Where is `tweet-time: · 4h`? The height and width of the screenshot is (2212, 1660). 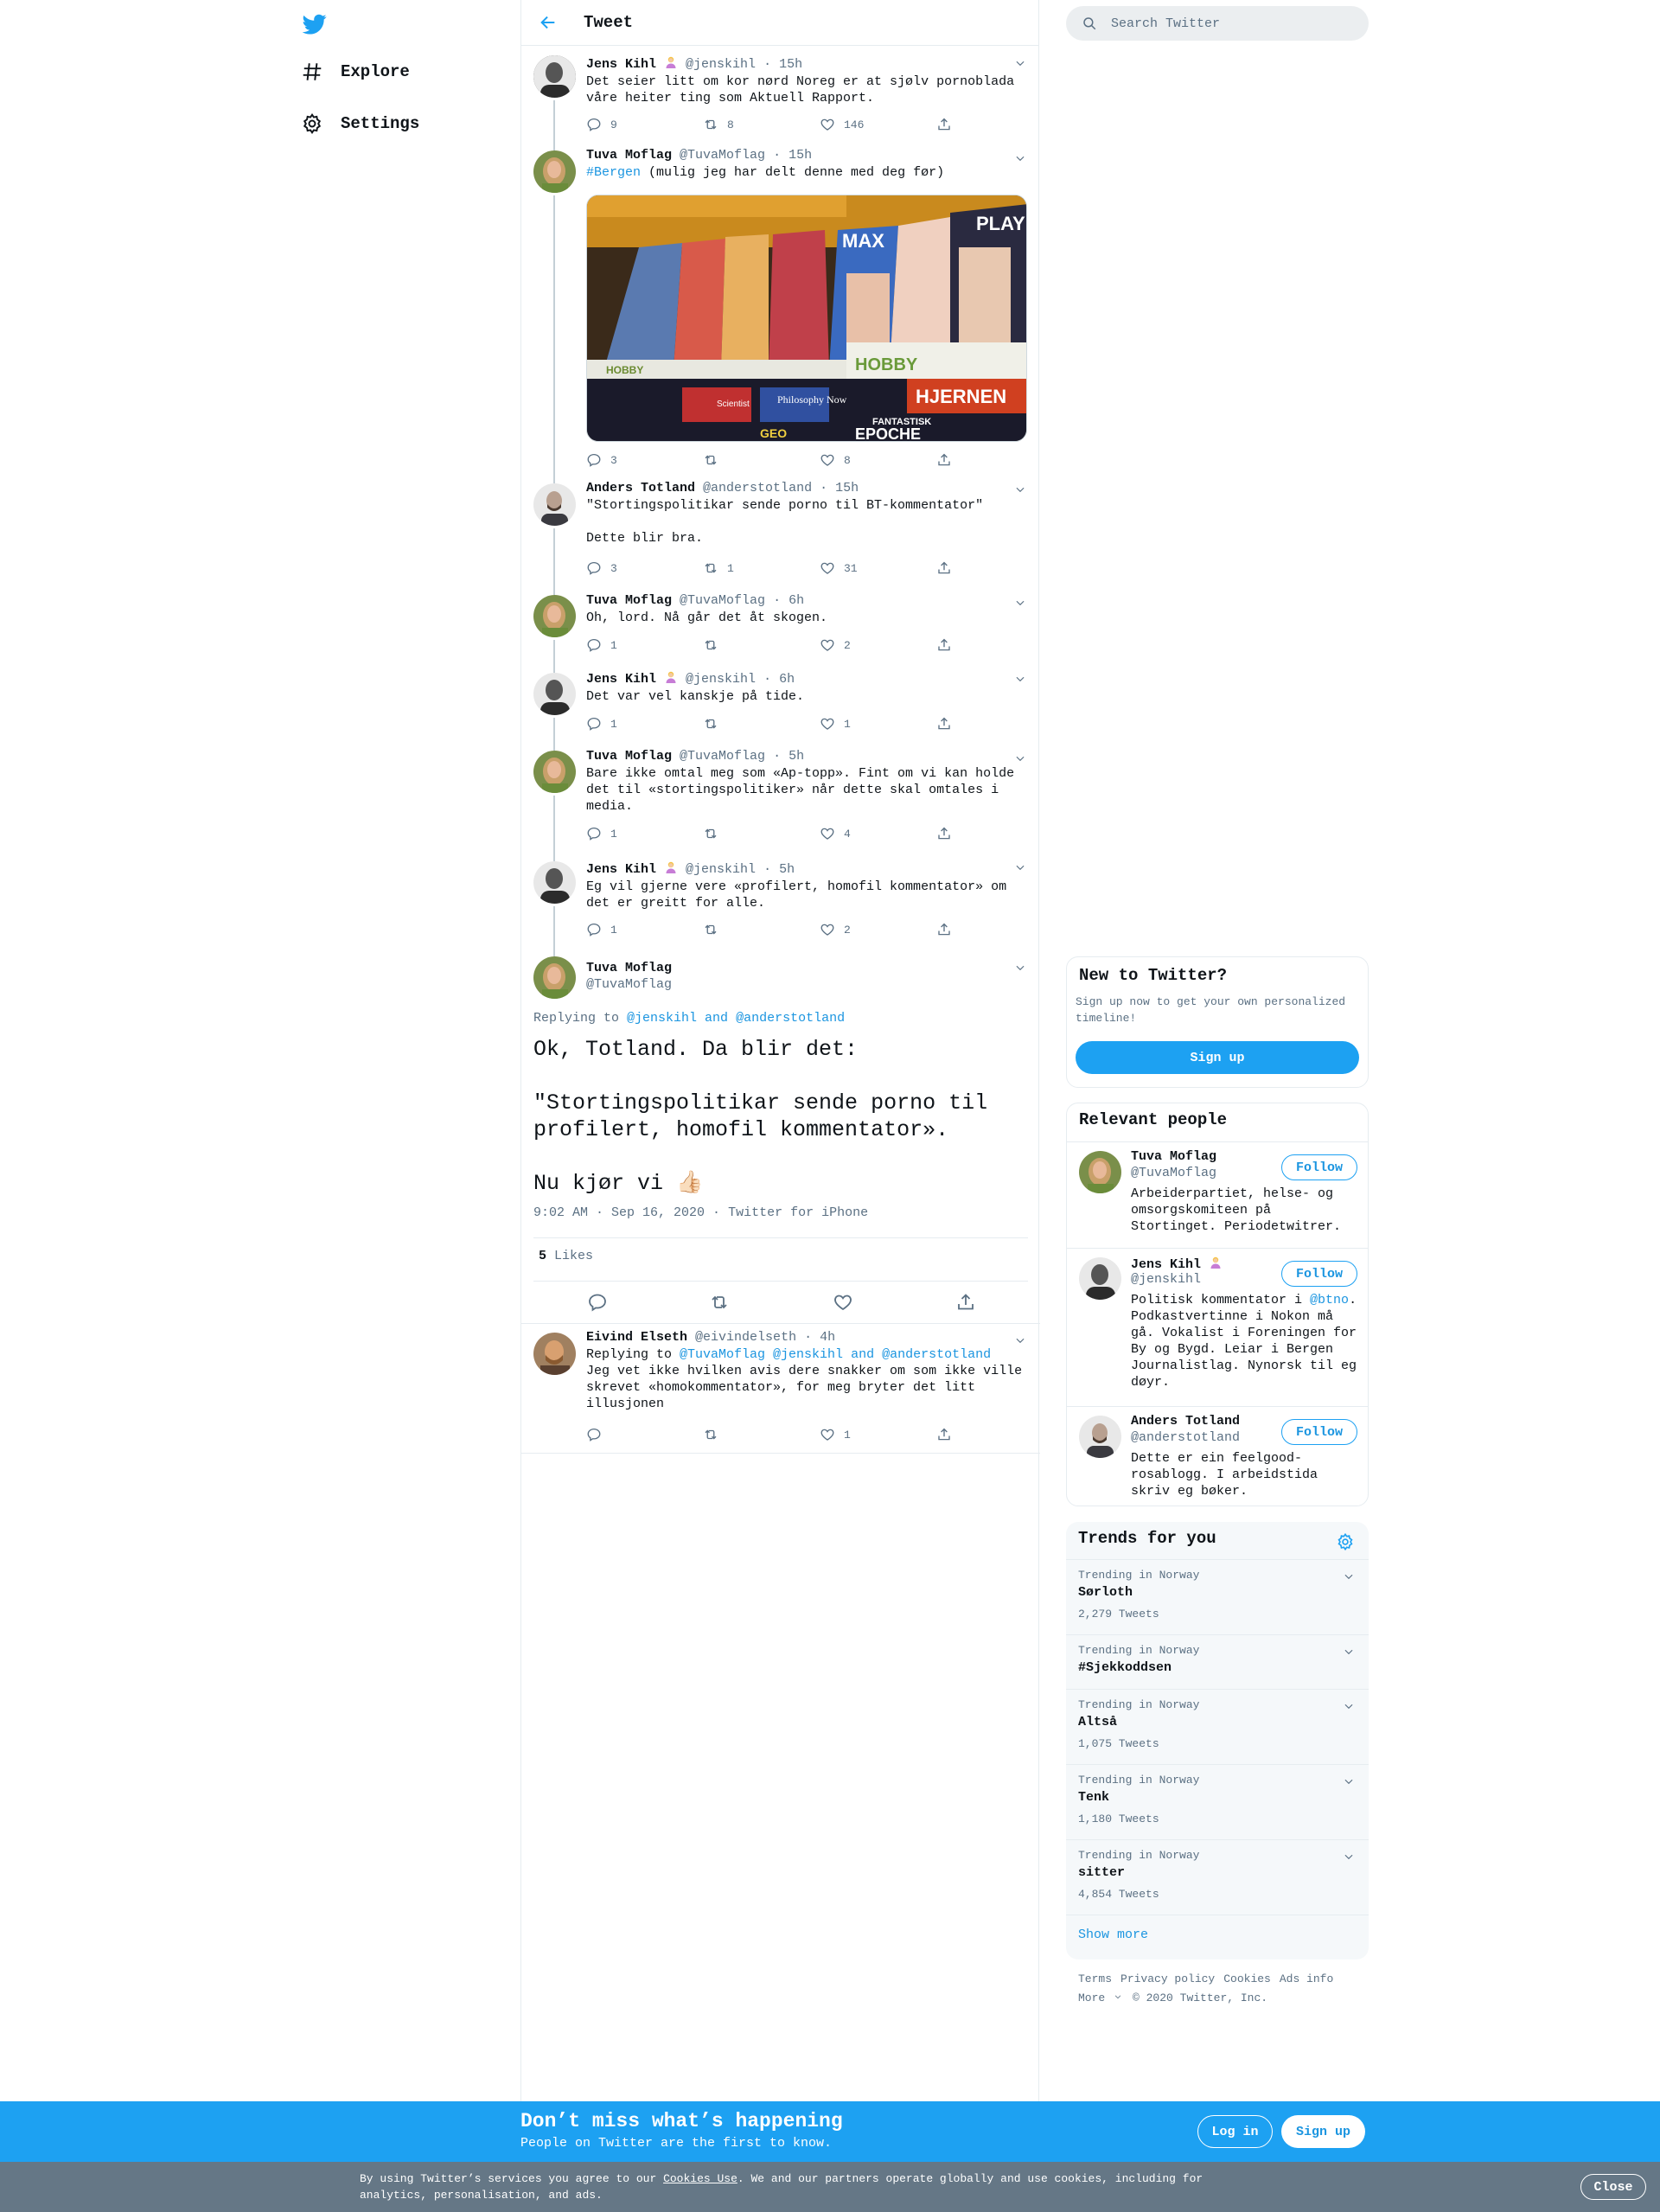
tweet-time: · 4h is located at coordinates (819, 1337).